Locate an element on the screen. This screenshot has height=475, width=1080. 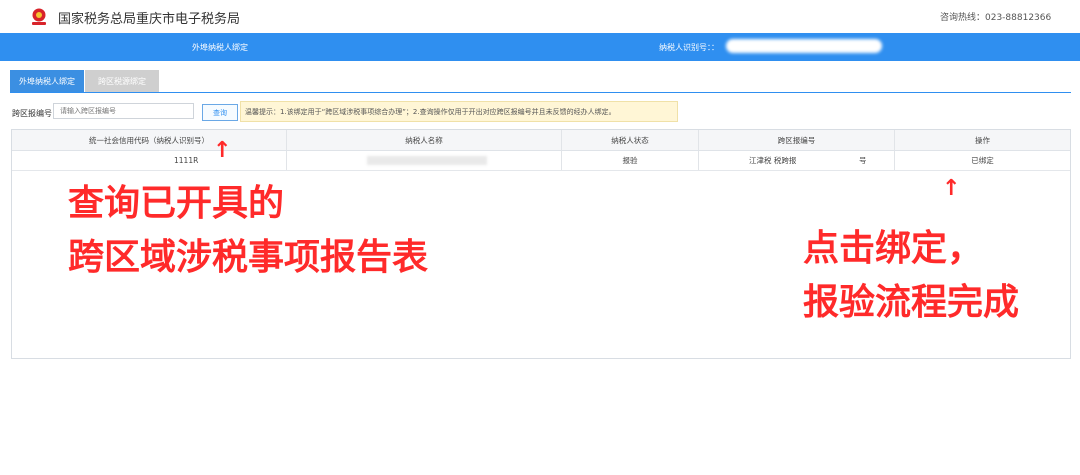
annotation-left-line2: 跨区域涉税事项报告表 is located at coordinates (248, 257).